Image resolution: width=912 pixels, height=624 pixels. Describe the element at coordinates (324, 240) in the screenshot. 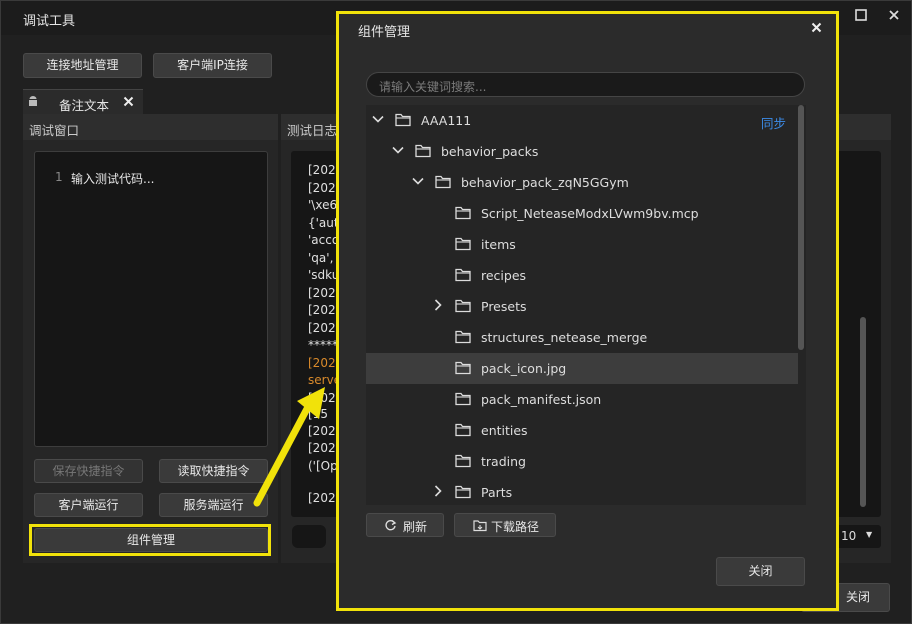

I see `log-line: 'acco` at that location.